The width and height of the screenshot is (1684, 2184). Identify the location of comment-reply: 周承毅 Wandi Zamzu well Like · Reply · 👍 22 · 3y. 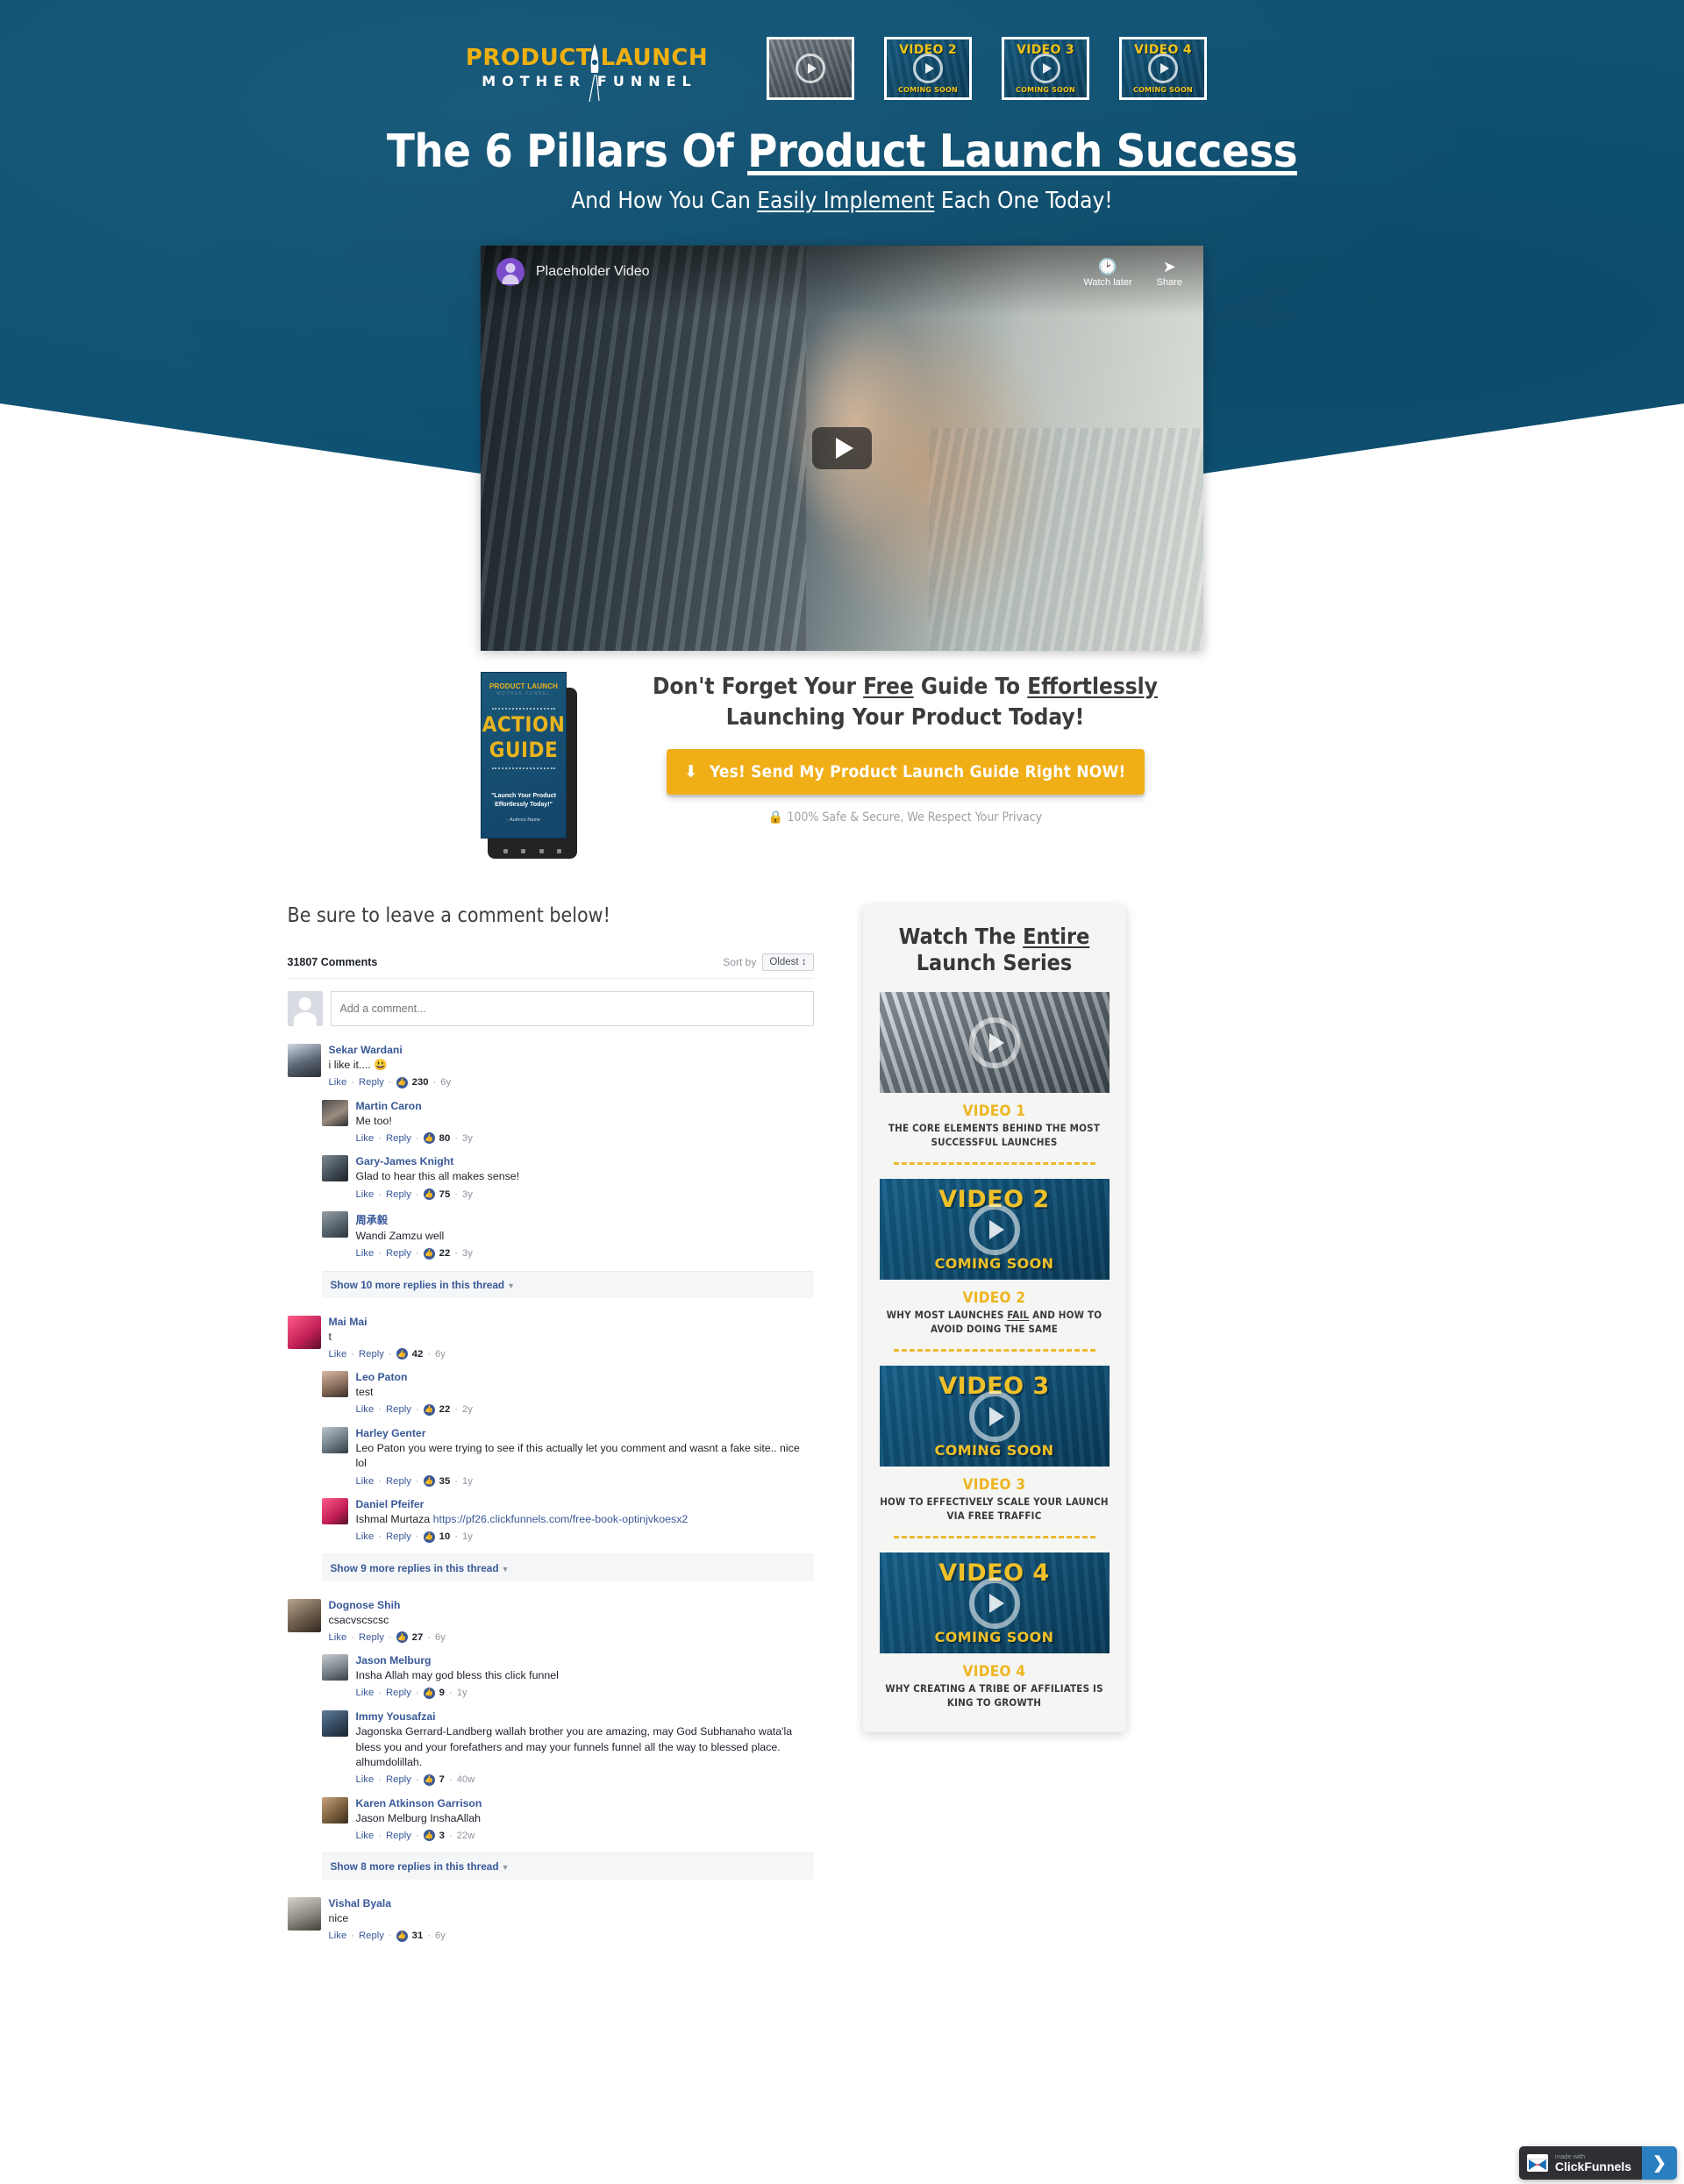
(567, 1235).